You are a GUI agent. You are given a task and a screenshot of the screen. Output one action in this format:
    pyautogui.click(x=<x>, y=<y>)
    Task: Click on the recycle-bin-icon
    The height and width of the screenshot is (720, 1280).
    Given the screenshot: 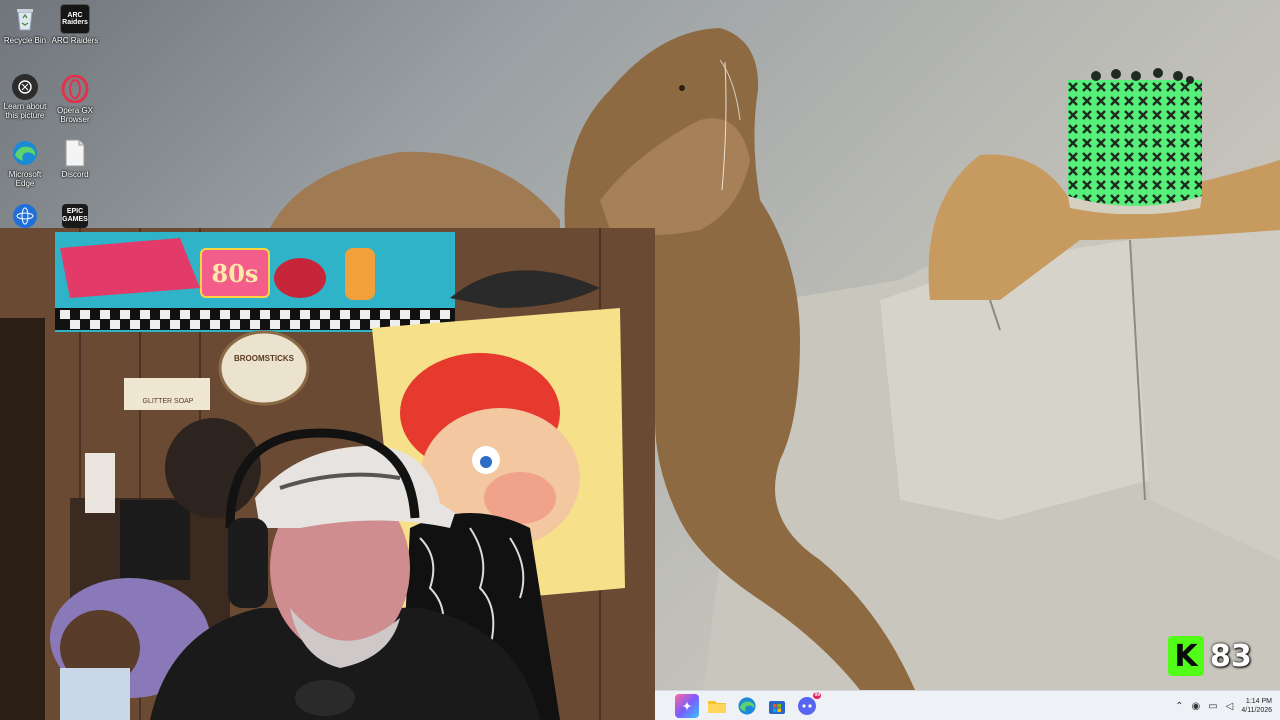 What is the action you would take?
    pyautogui.click(x=25, y=19)
    